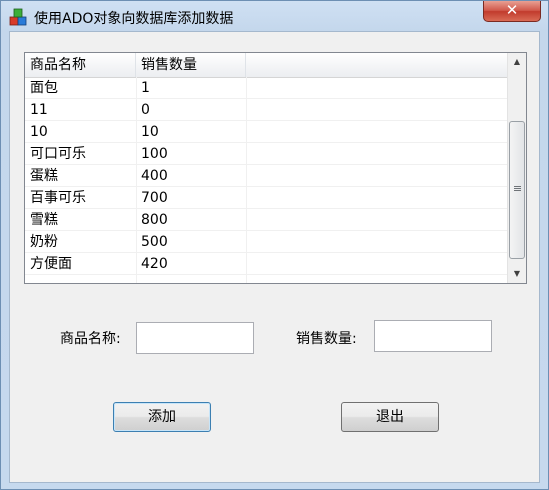  Describe the element at coordinates (80, 65) in the screenshot. I see `column-header-name: 商品名称` at that location.